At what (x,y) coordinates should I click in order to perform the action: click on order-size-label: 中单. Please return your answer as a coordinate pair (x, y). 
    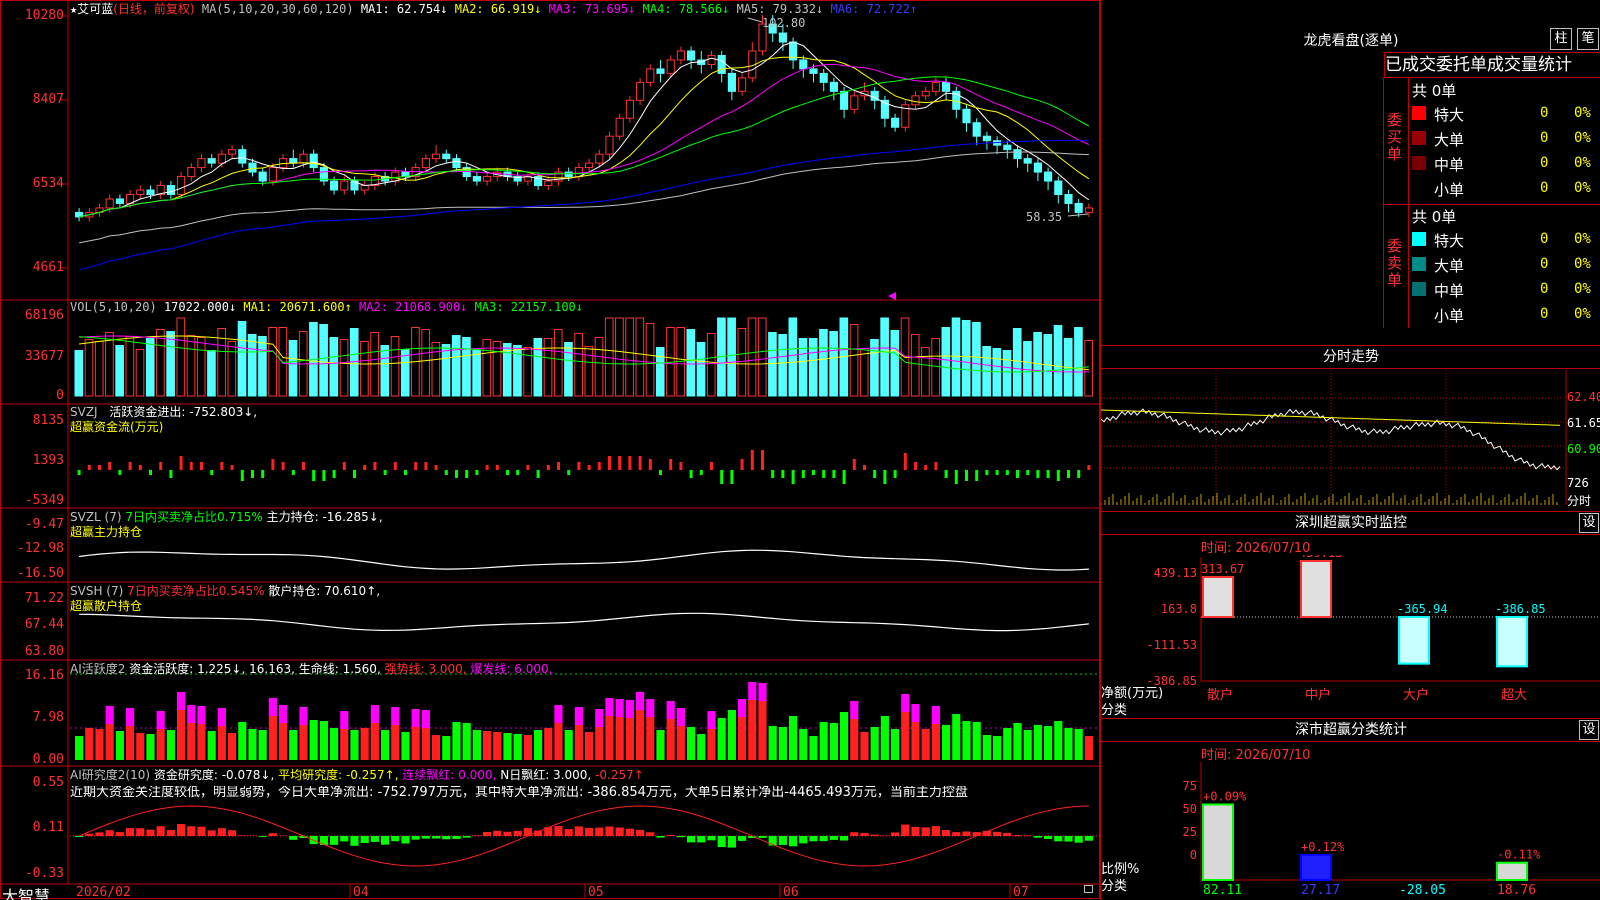
    Looking at the image, I should click on (1449, 165).